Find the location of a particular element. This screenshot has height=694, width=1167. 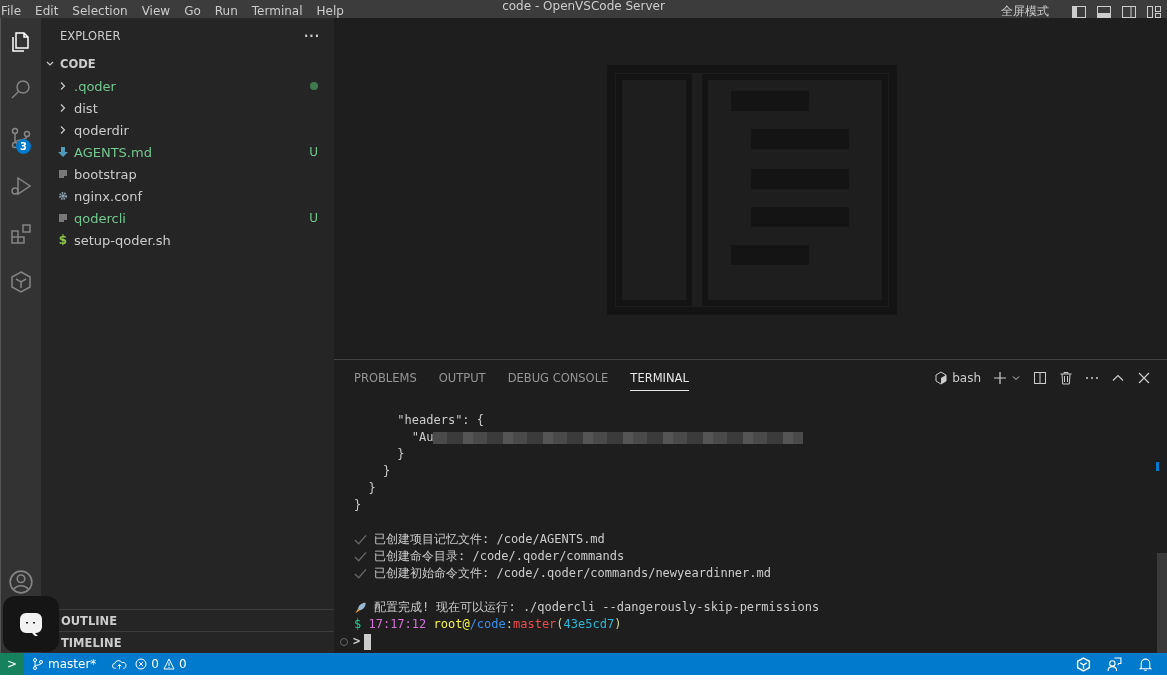

close-icon is located at coordinates (1144, 377).